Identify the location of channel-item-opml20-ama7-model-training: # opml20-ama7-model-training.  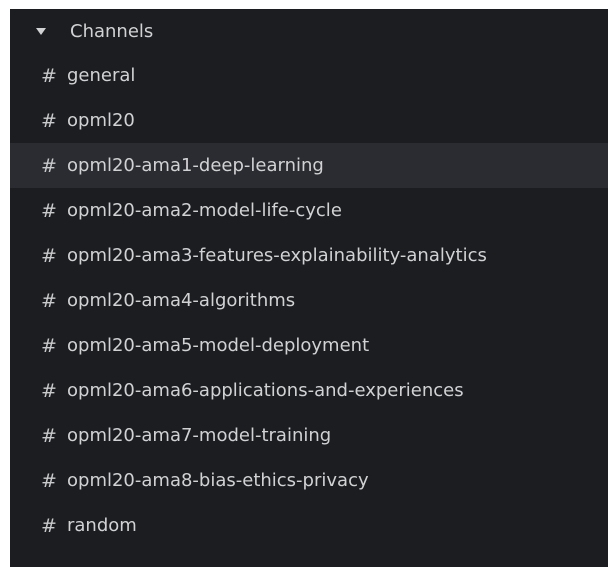
(309, 435).